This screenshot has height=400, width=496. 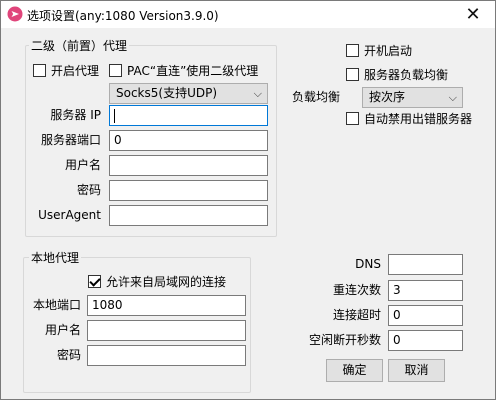 What do you see at coordinates (248, 14) in the screenshot?
I see `title-bar: 选项设置(any:1080 Version3.9.0) ✕` at bounding box center [248, 14].